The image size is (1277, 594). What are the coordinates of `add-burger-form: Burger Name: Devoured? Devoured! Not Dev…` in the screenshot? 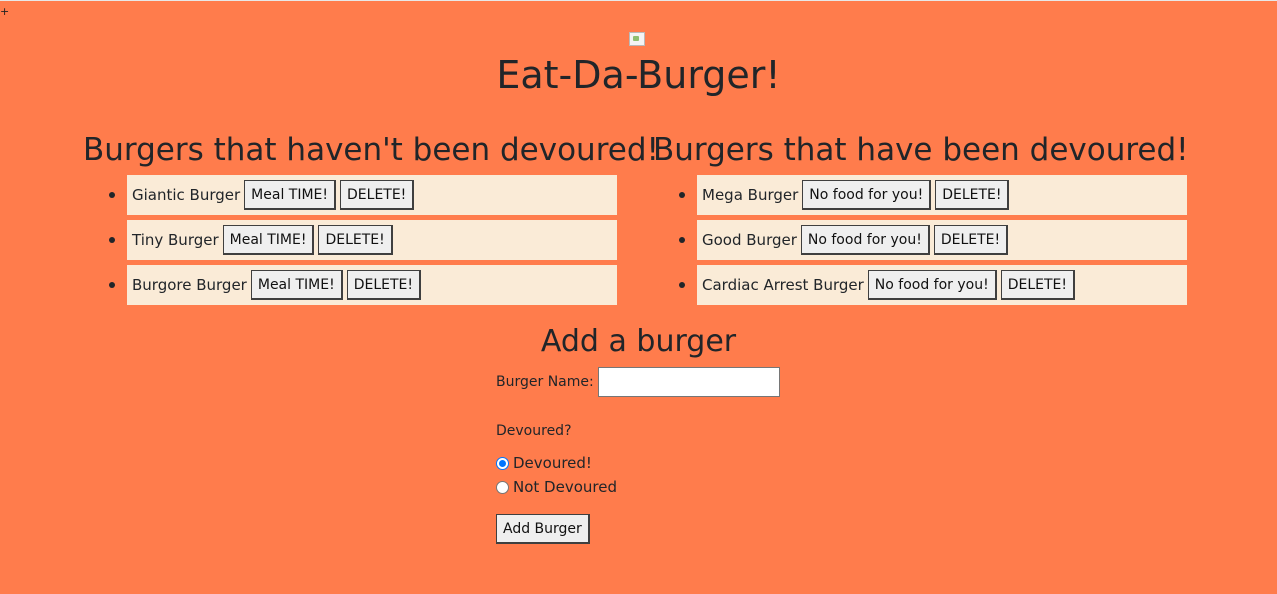 It's located at (696, 455).